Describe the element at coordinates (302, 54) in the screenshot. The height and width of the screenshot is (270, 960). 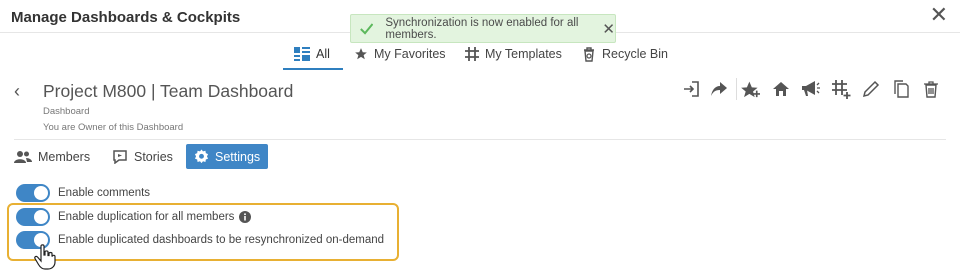
I see `grid-icon` at that location.